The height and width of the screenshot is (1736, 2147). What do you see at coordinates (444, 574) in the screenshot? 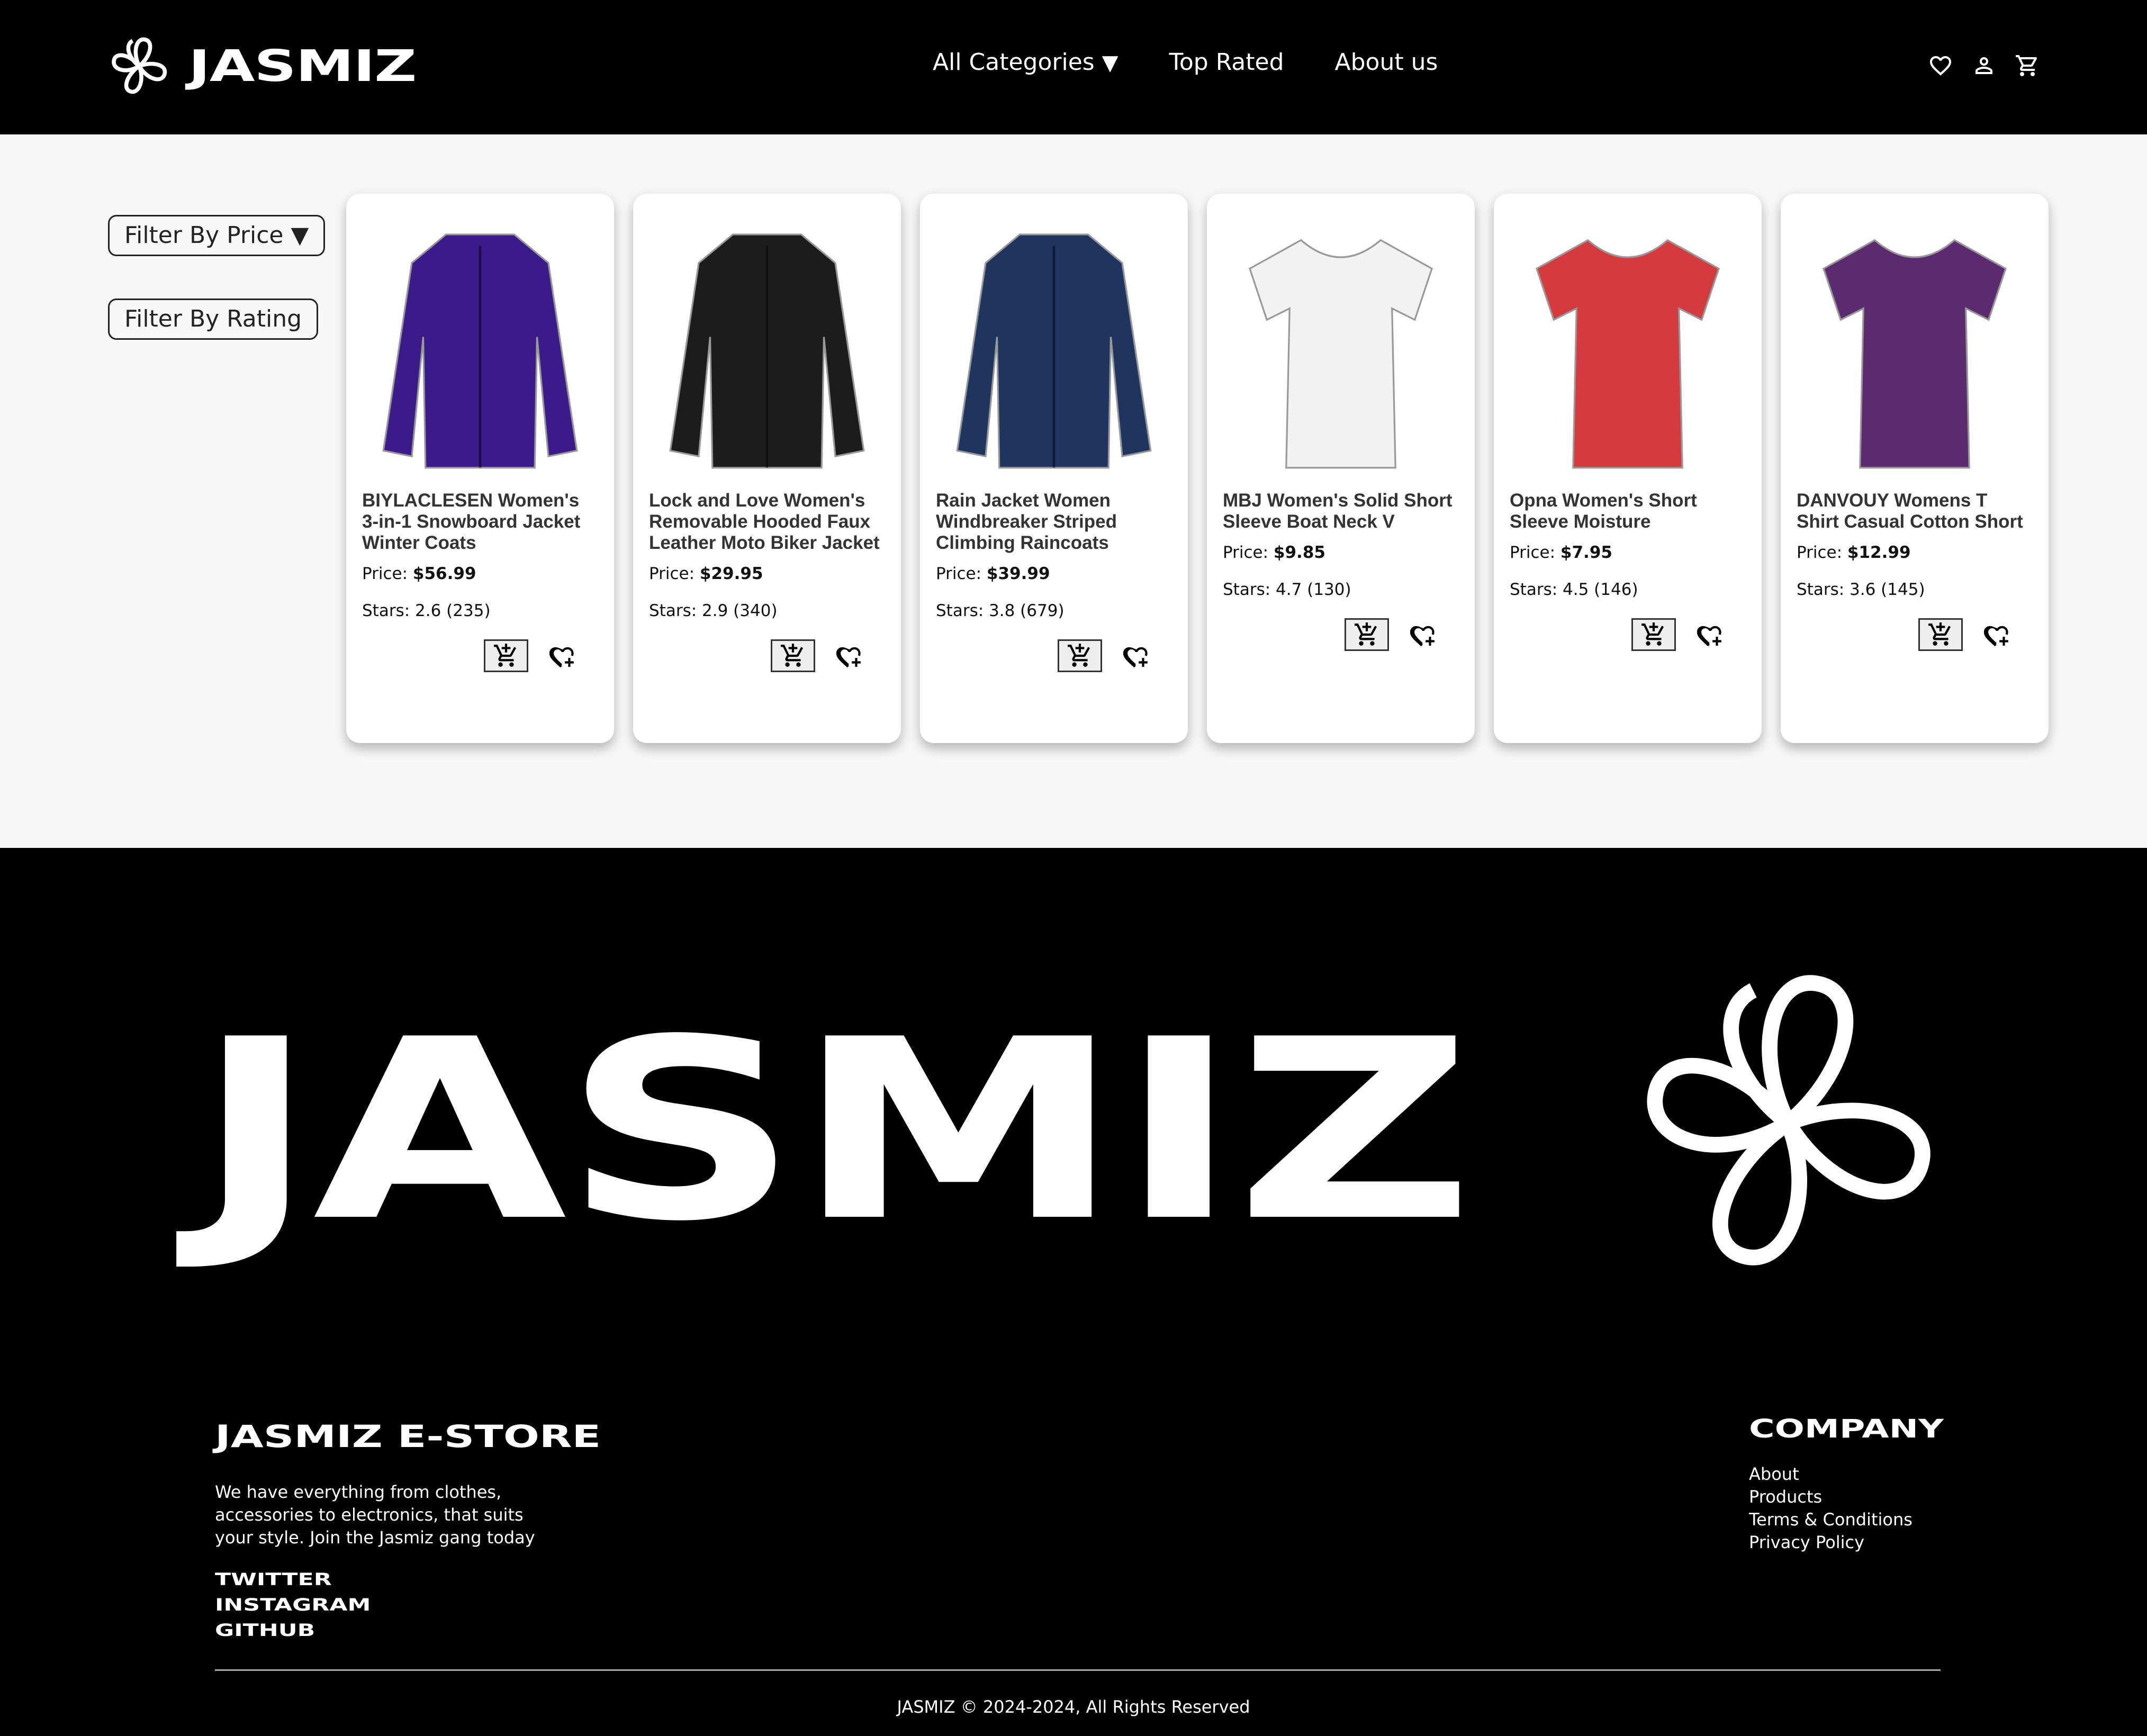
I see `price-value: $56.99` at bounding box center [444, 574].